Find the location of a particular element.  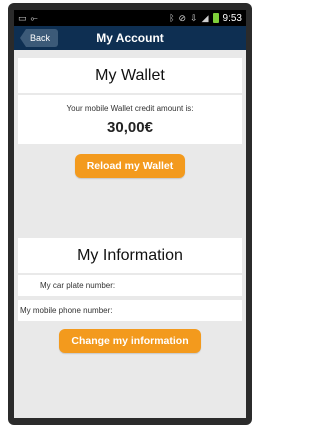

wallet-title-card: My Wallet is located at coordinates (130, 75).